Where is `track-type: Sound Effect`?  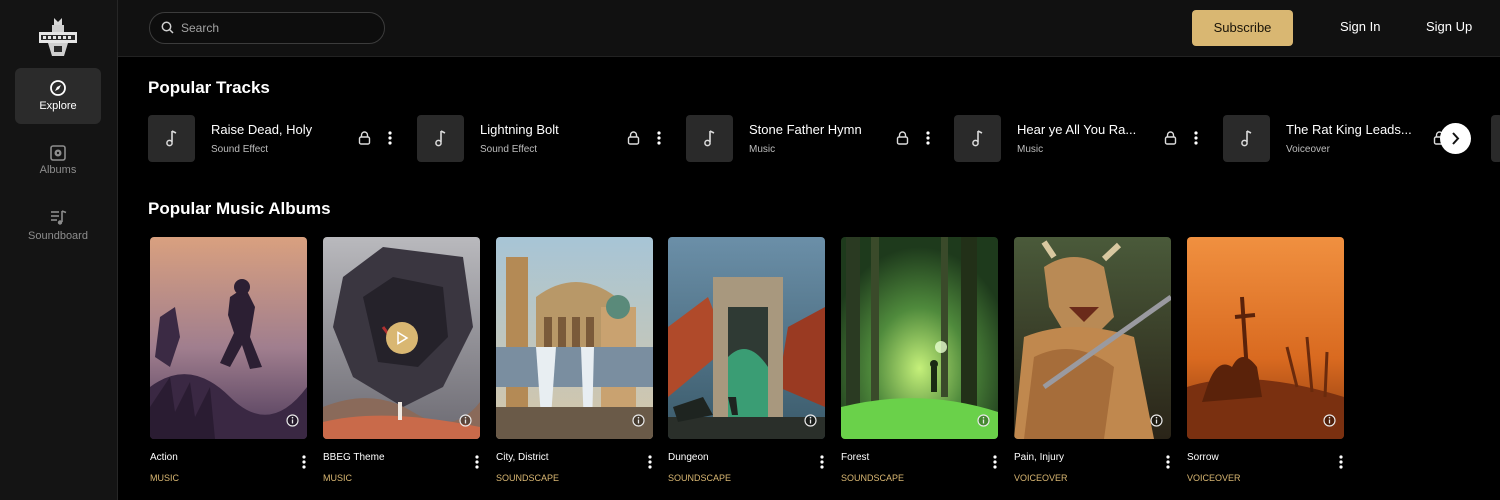
track-type: Sound Effect is located at coordinates (240, 149).